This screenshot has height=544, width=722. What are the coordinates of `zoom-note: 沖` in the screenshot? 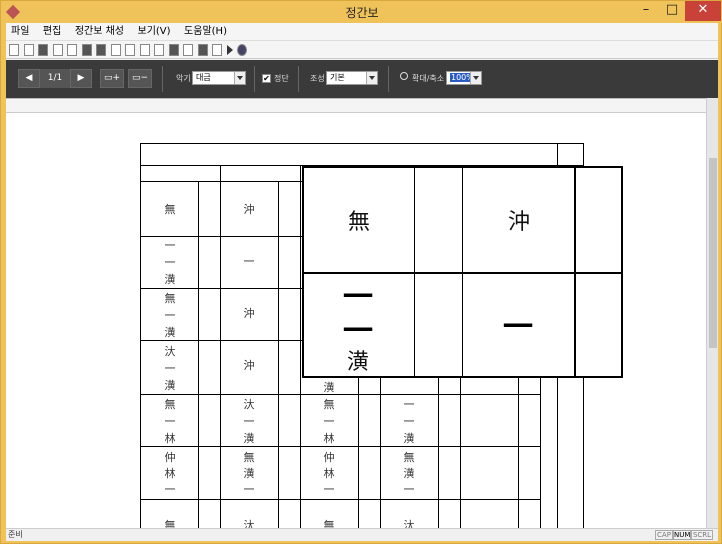 It's located at (519, 220).